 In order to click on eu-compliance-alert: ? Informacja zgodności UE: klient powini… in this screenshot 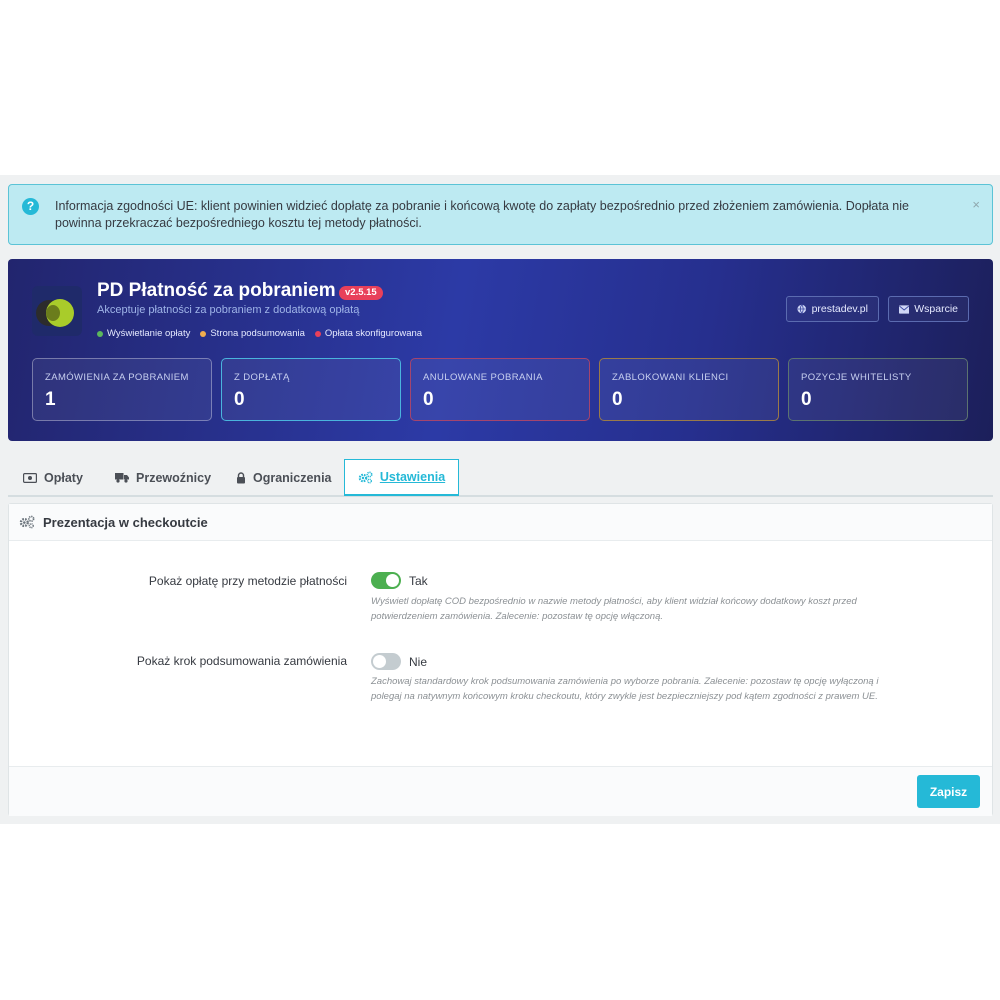, I will do `click(500, 214)`.